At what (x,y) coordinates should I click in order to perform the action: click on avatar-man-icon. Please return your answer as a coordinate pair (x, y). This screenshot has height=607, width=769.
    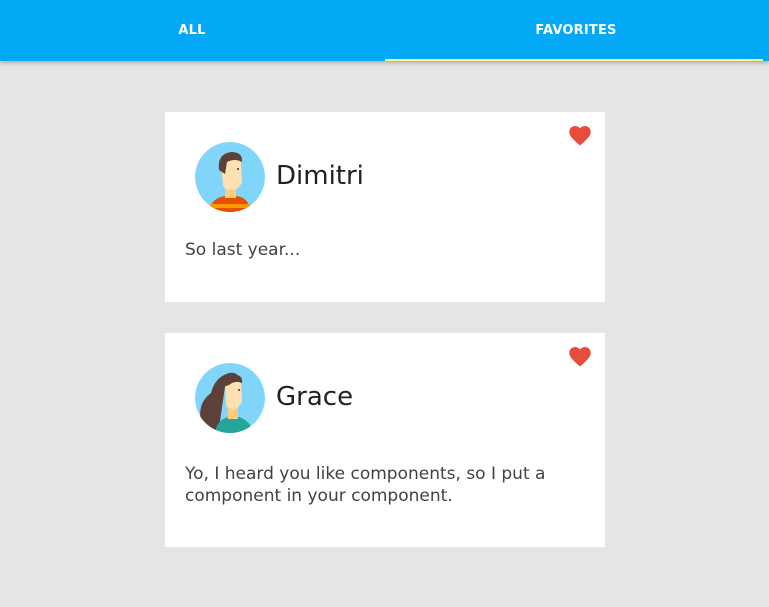
    Looking at the image, I should click on (230, 177).